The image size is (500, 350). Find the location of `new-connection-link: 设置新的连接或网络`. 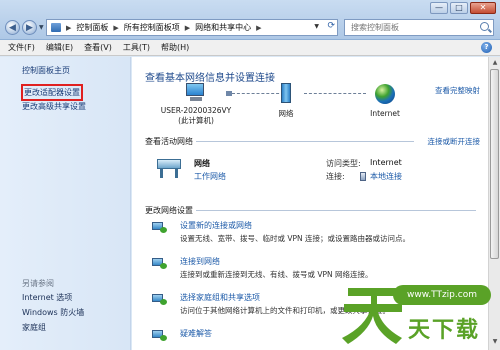

new-connection-link: 设置新的连接或网络 is located at coordinates (216, 225).